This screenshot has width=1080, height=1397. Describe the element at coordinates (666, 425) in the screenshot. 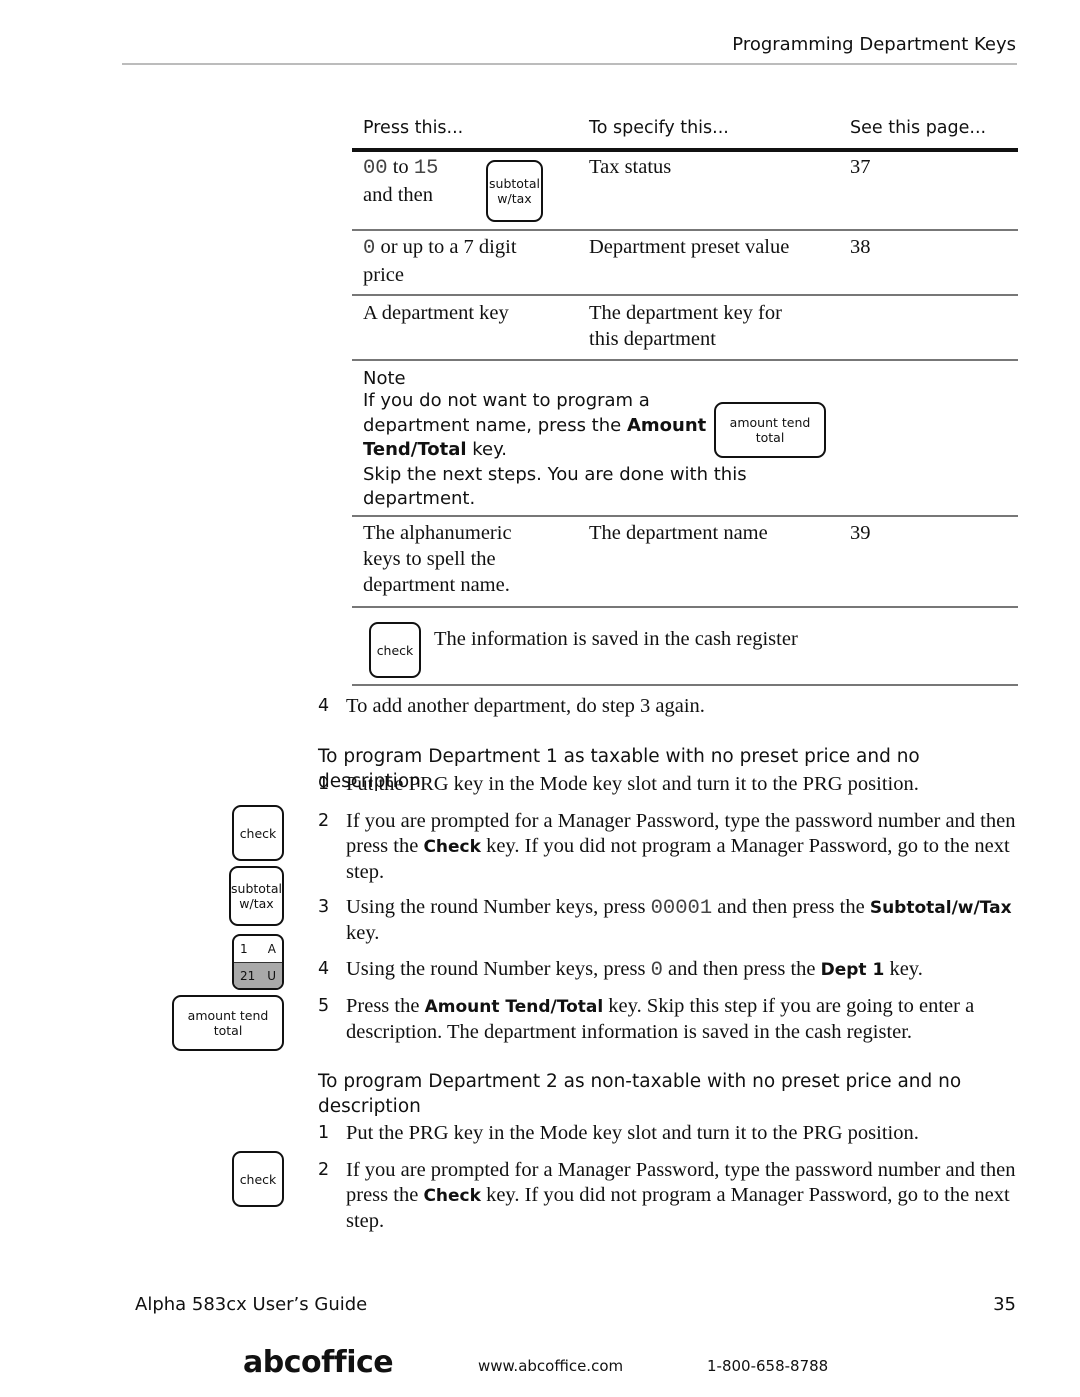

I see `note-bold: Amount` at that location.